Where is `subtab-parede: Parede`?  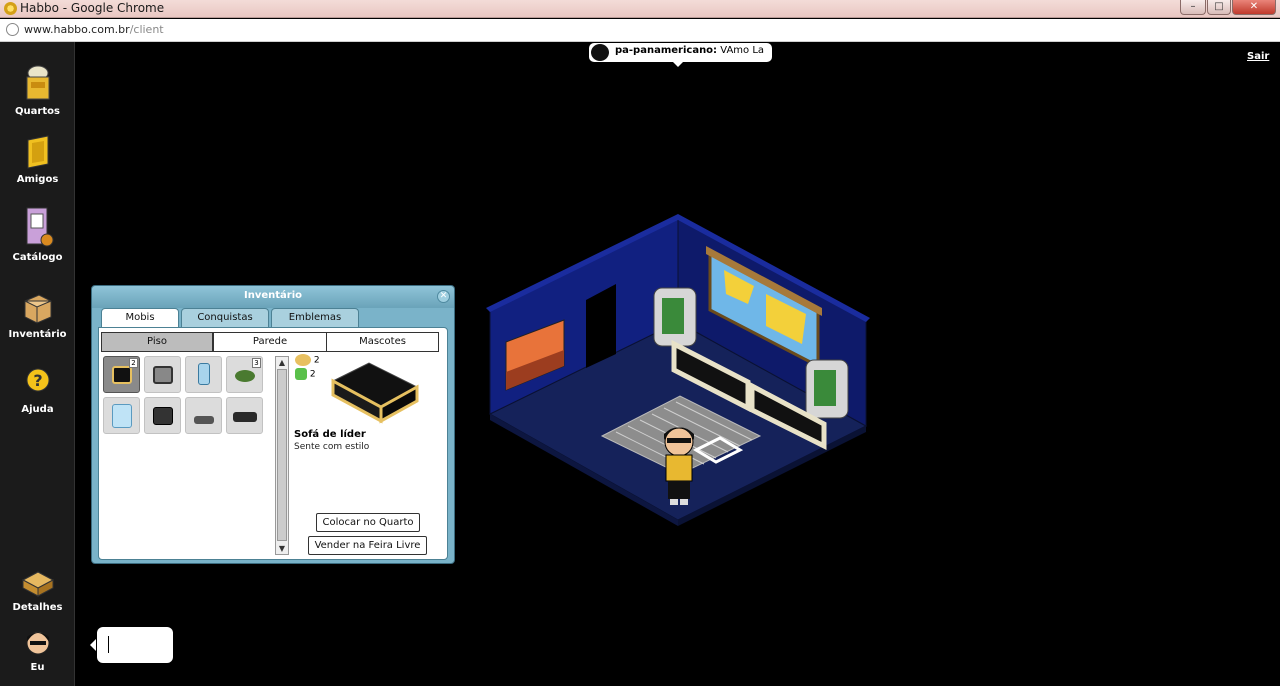
subtab-parede: Parede is located at coordinates (270, 342).